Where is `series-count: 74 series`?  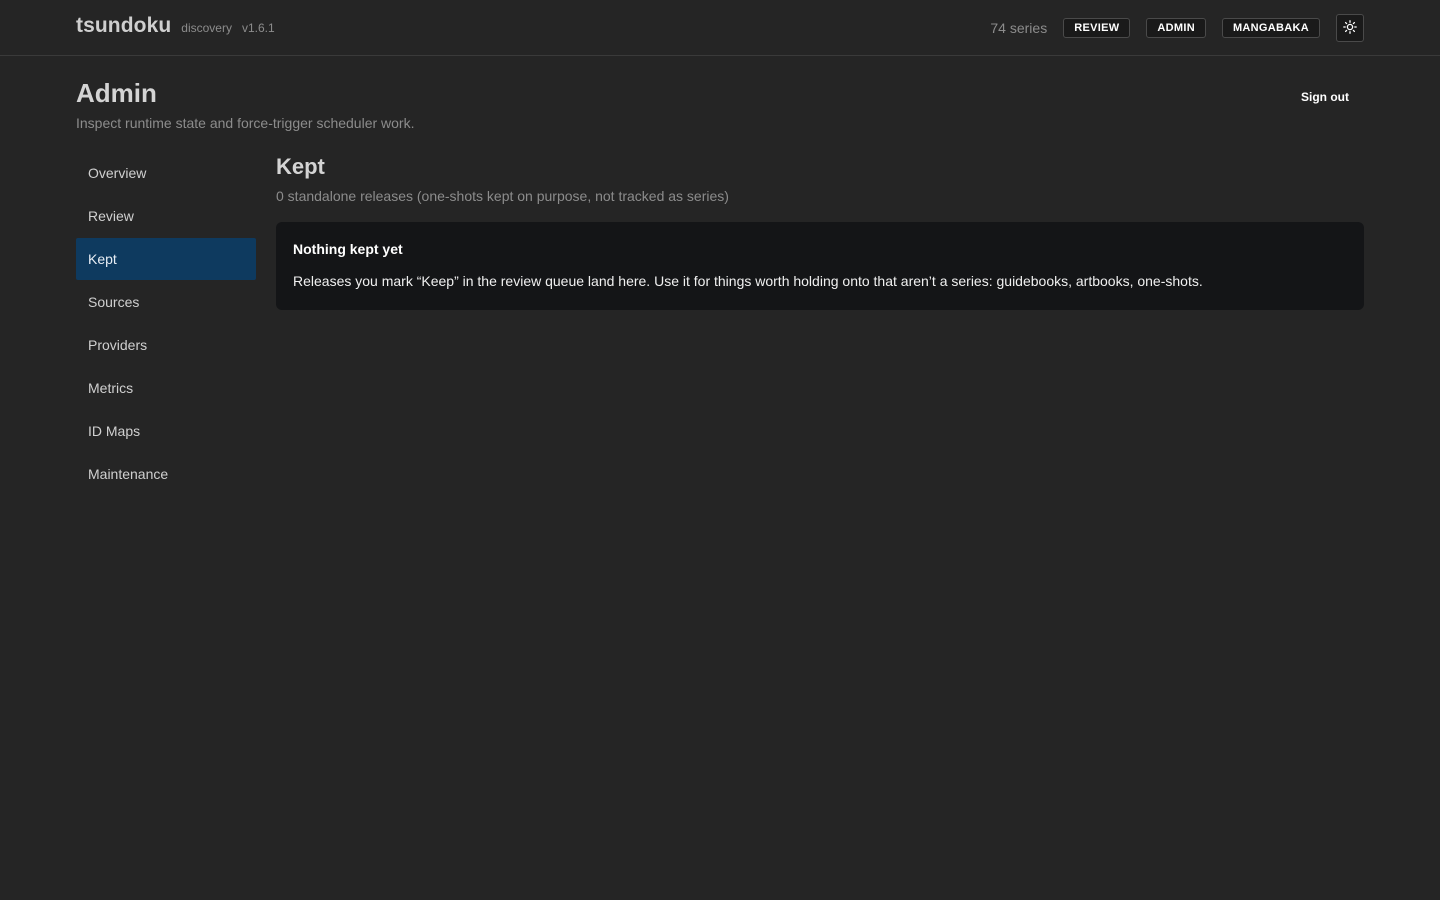 series-count: 74 series is located at coordinates (1019, 28).